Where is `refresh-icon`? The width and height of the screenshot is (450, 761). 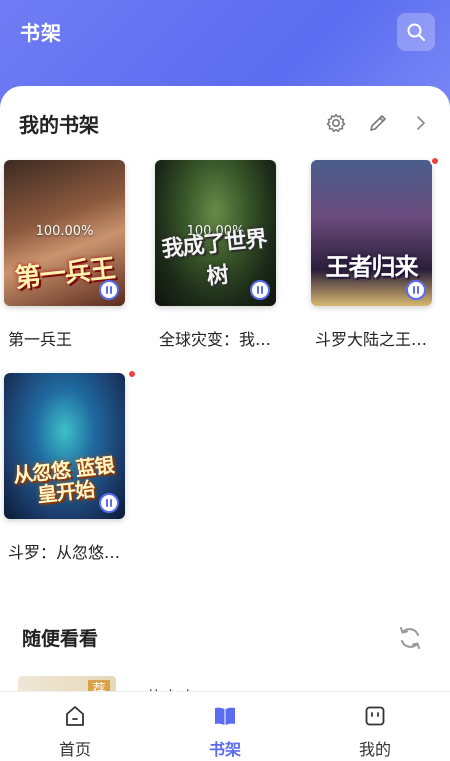
refresh-icon is located at coordinates (410, 638).